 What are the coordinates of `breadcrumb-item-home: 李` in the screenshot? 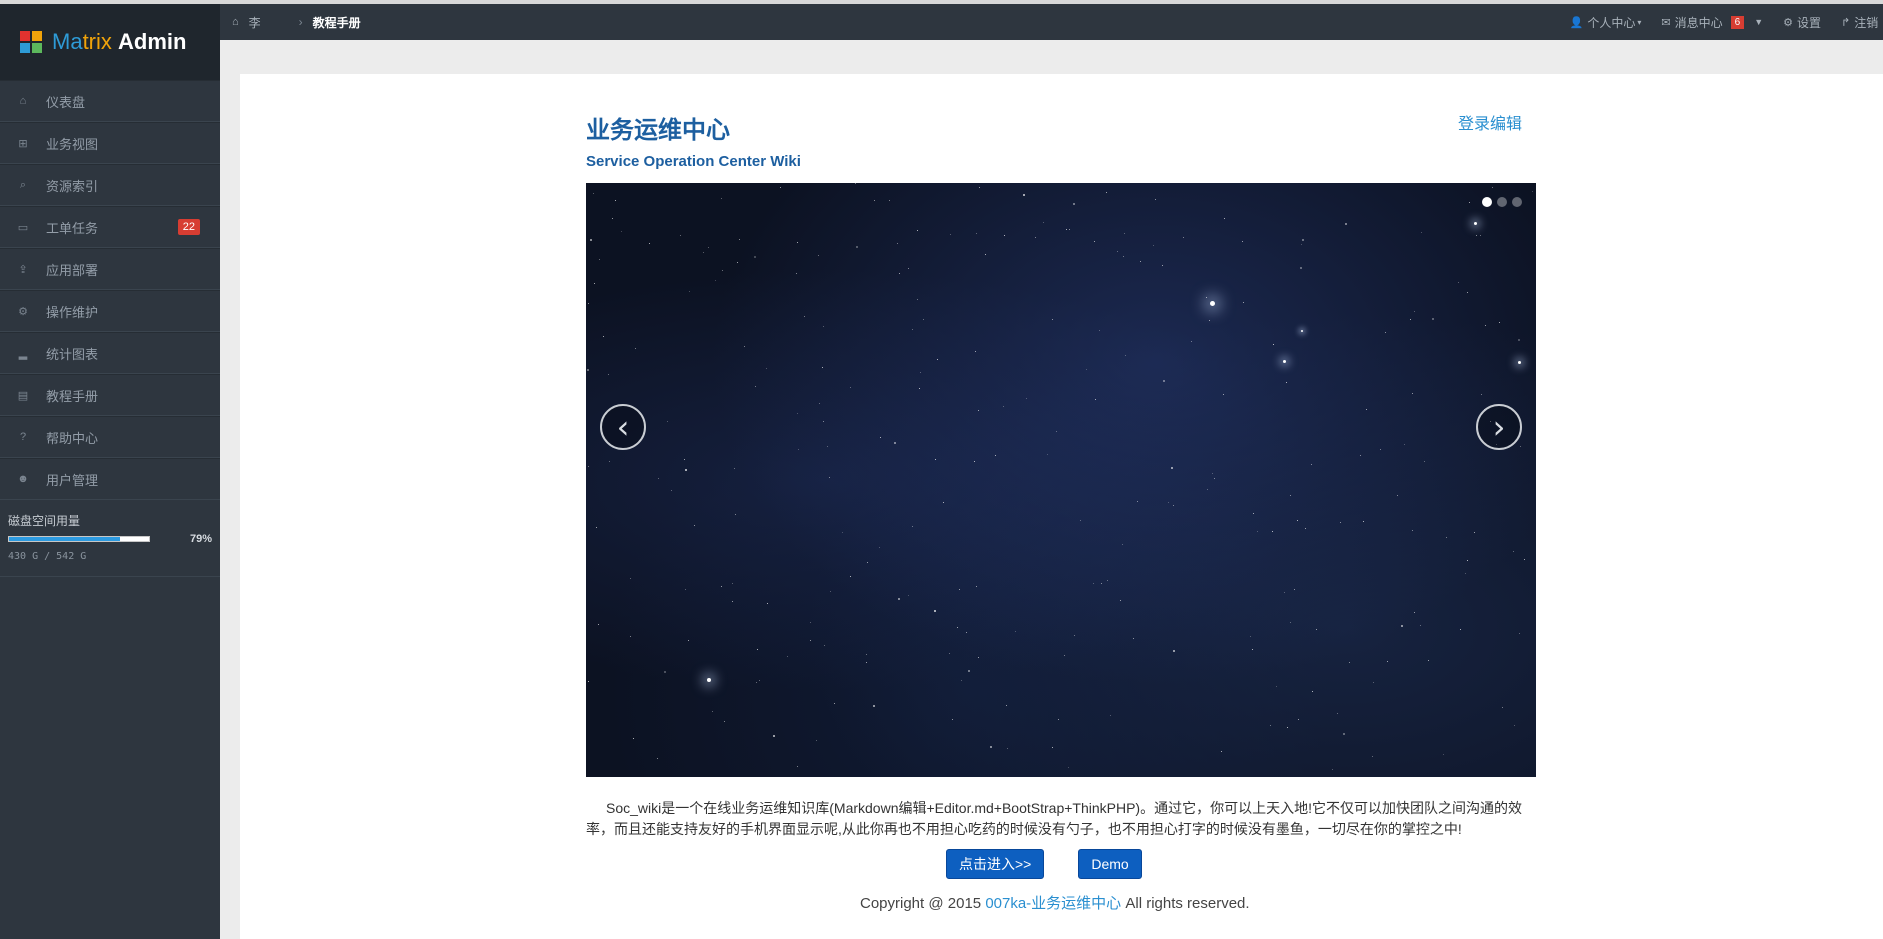 It's located at (269, 22).